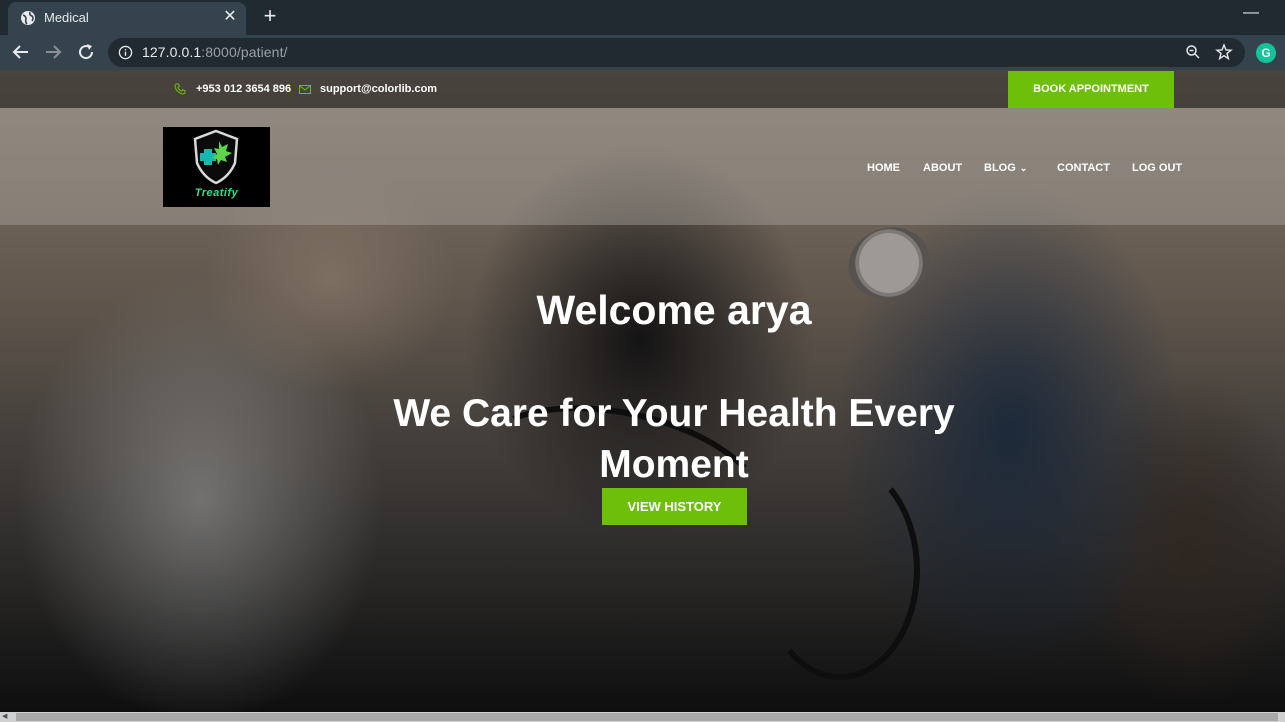 The image size is (1285, 722). What do you see at coordinates (270, 16) in the screenshot?
I see `new-tab-icon: +` at bounding box center [270, 16].